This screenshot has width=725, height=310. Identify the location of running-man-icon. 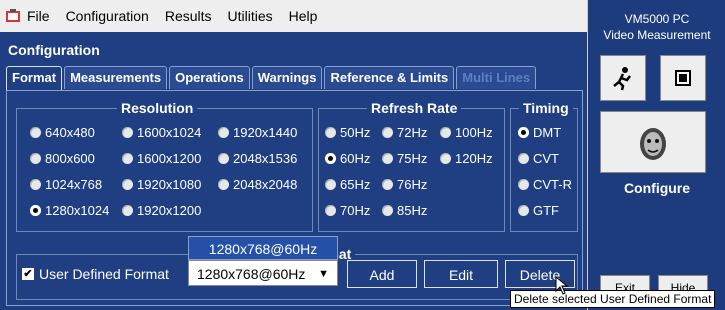
(622, 79).